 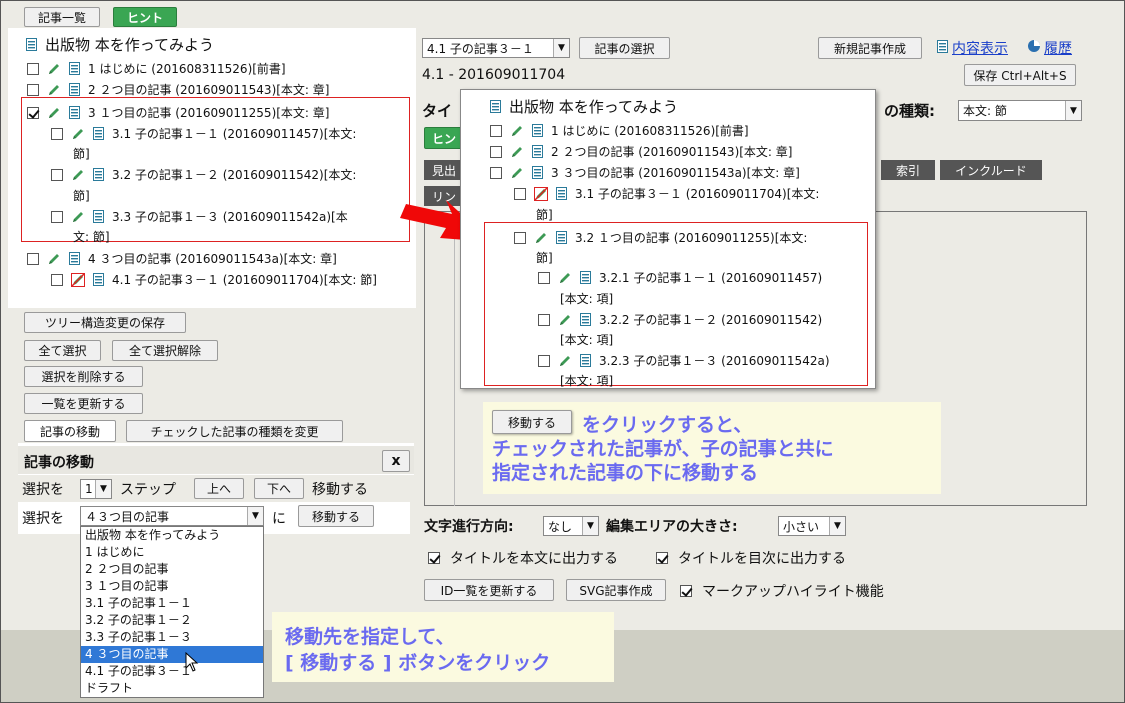 What do you see at coordinates (172, 603) in the screenshot?
I see `dropdown-option: 3.1 子の記事１－１` at bounding box center [172, 603].